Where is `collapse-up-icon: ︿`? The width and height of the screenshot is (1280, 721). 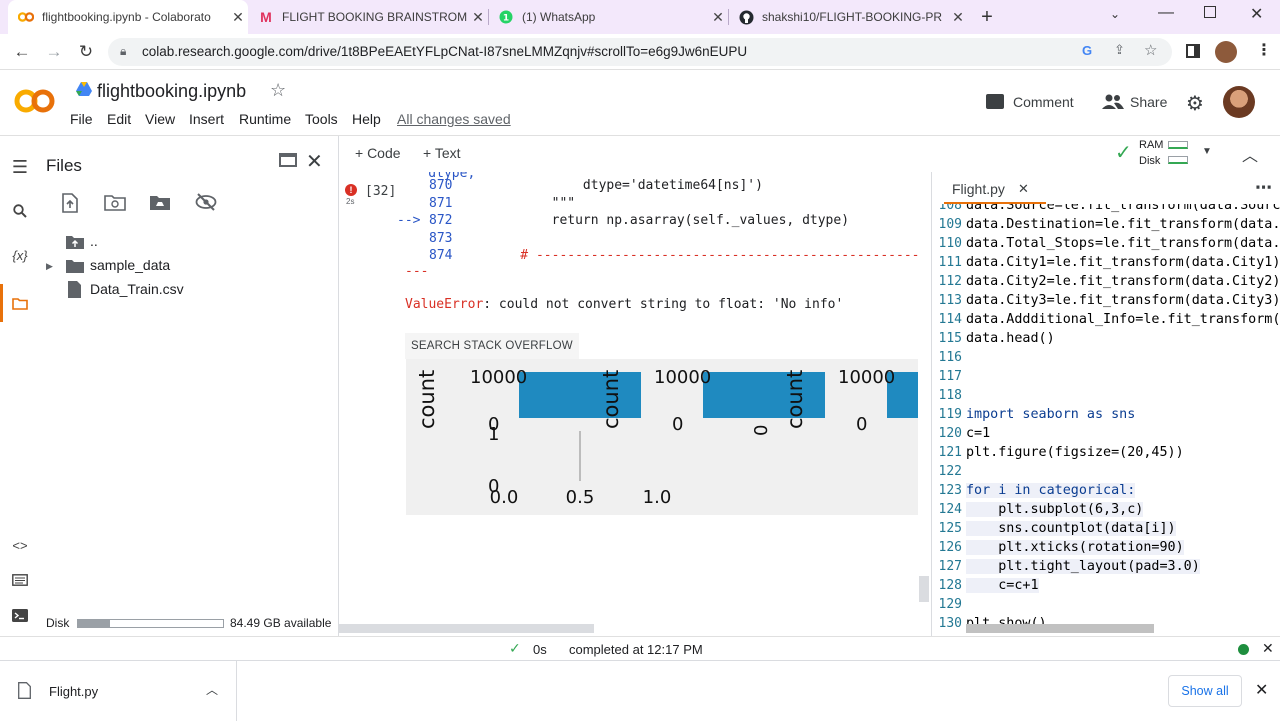 collapse-up-icon: ︿ is located at coordinates (1250, 154).